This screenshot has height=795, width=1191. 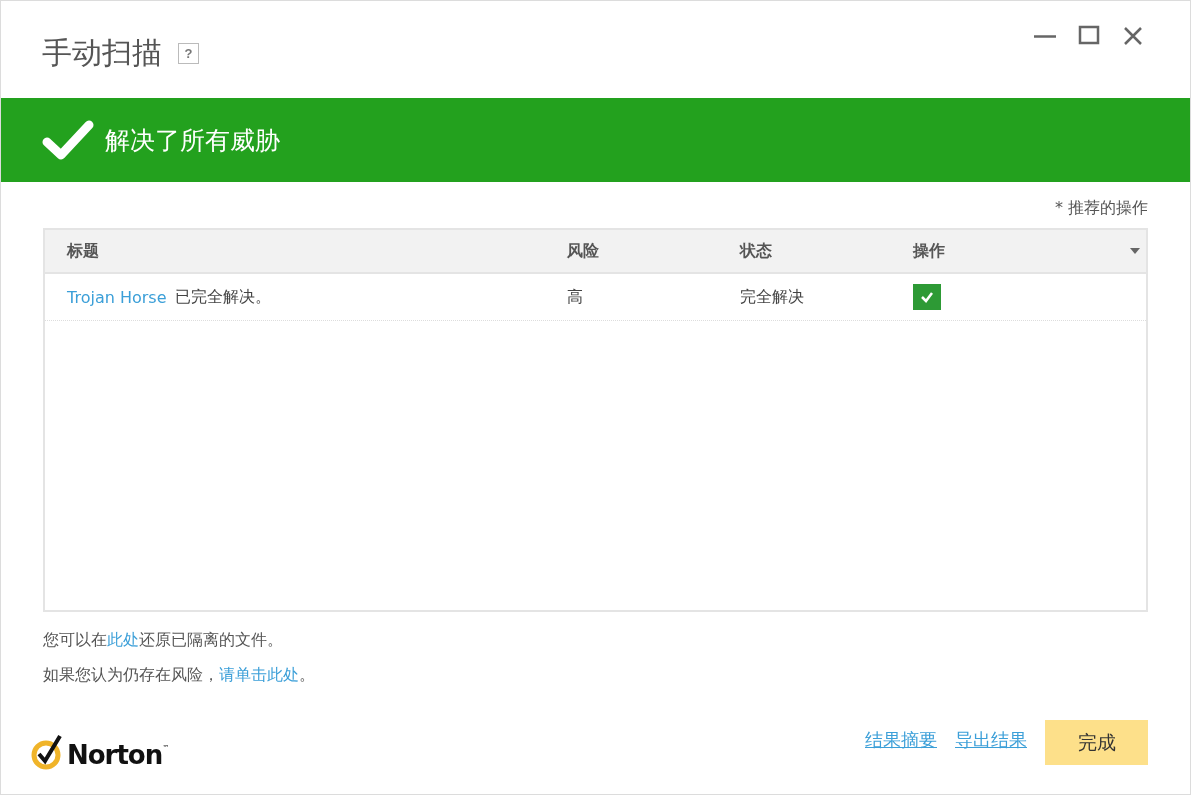 I want to click on info-sentence: 如果您认为仍存在风险，请单击此处。, so click(x=179, y=675).